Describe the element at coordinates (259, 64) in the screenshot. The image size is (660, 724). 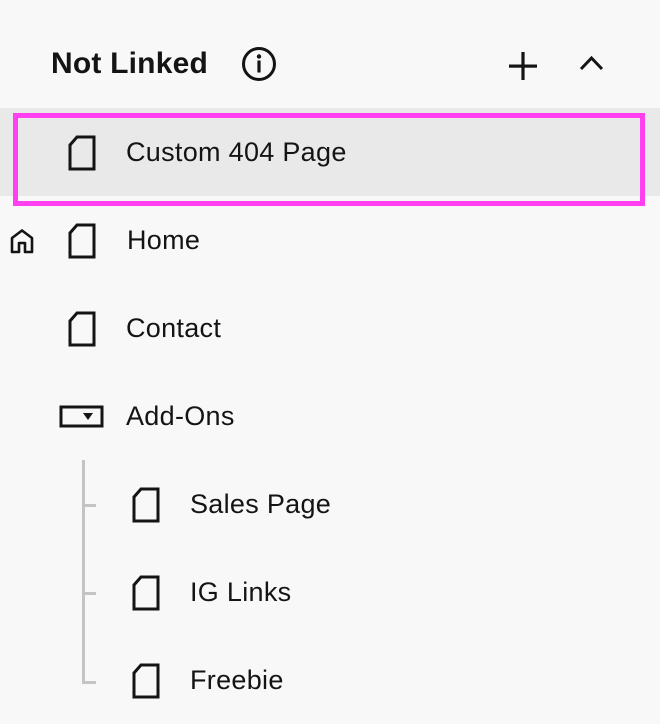
I see `info-circle-icon` at that location.